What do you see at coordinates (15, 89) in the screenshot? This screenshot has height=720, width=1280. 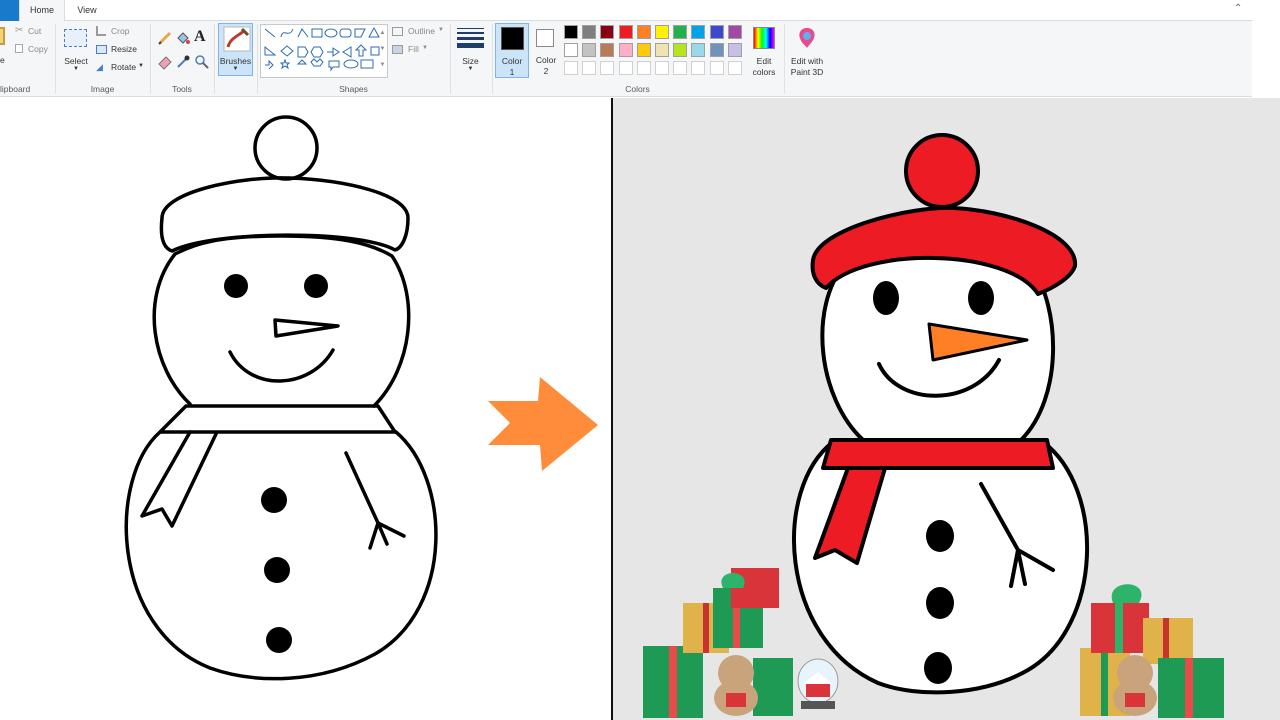 I see `clipboard-group-label: lipboard` at bounding box center [15, 89].